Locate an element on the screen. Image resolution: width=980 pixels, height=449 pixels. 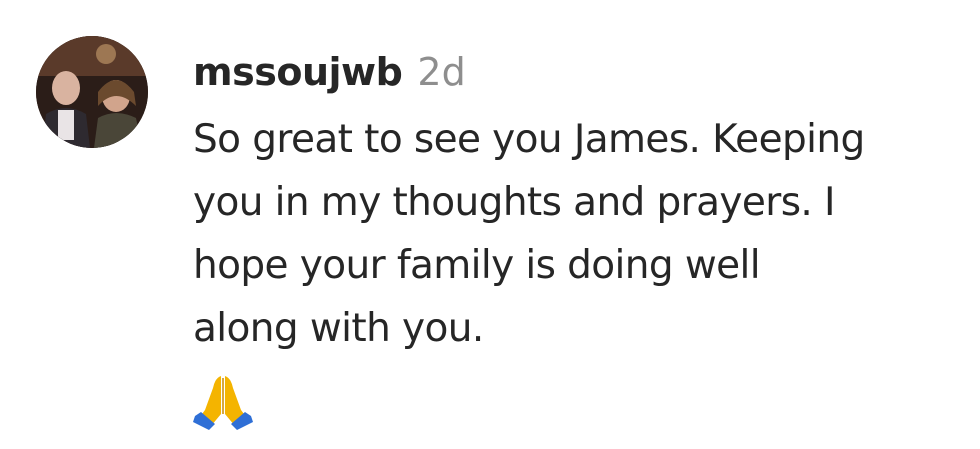
comment-text-line: you in my thoughts and prayers. I is located at coordinates (514, 202).